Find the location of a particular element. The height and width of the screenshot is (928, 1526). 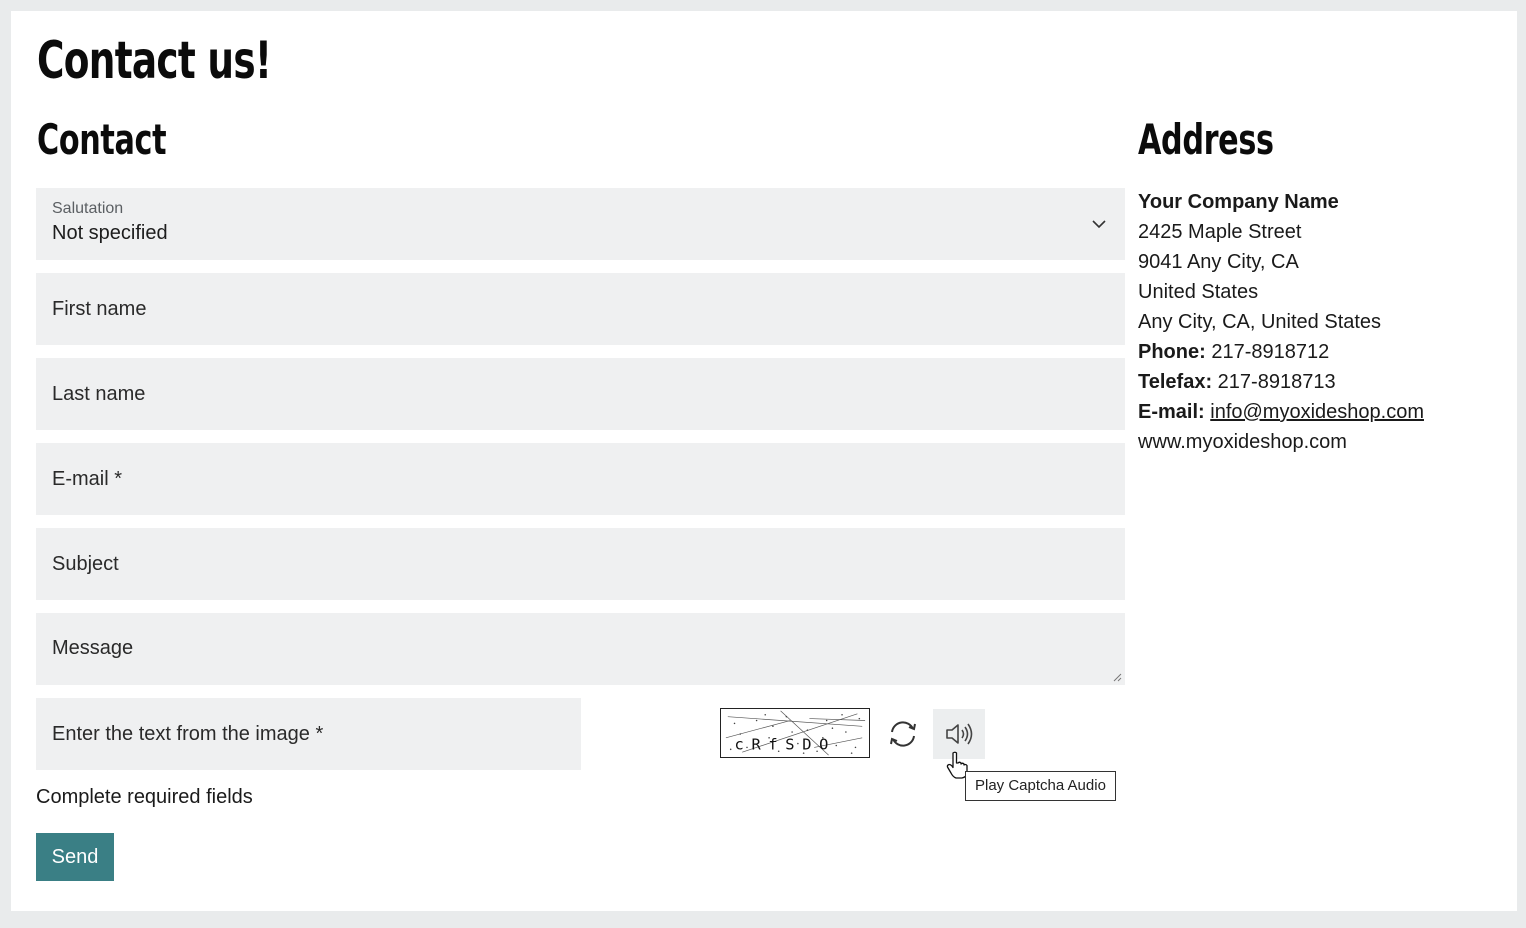

phone-line: Phone: 217-8918712 is located at coordinates (1318, 352).